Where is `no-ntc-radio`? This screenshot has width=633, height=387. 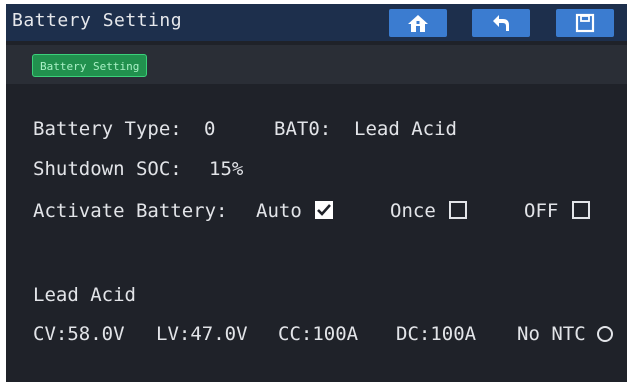 no-ntc-radio is located at coordinates (605, 334).